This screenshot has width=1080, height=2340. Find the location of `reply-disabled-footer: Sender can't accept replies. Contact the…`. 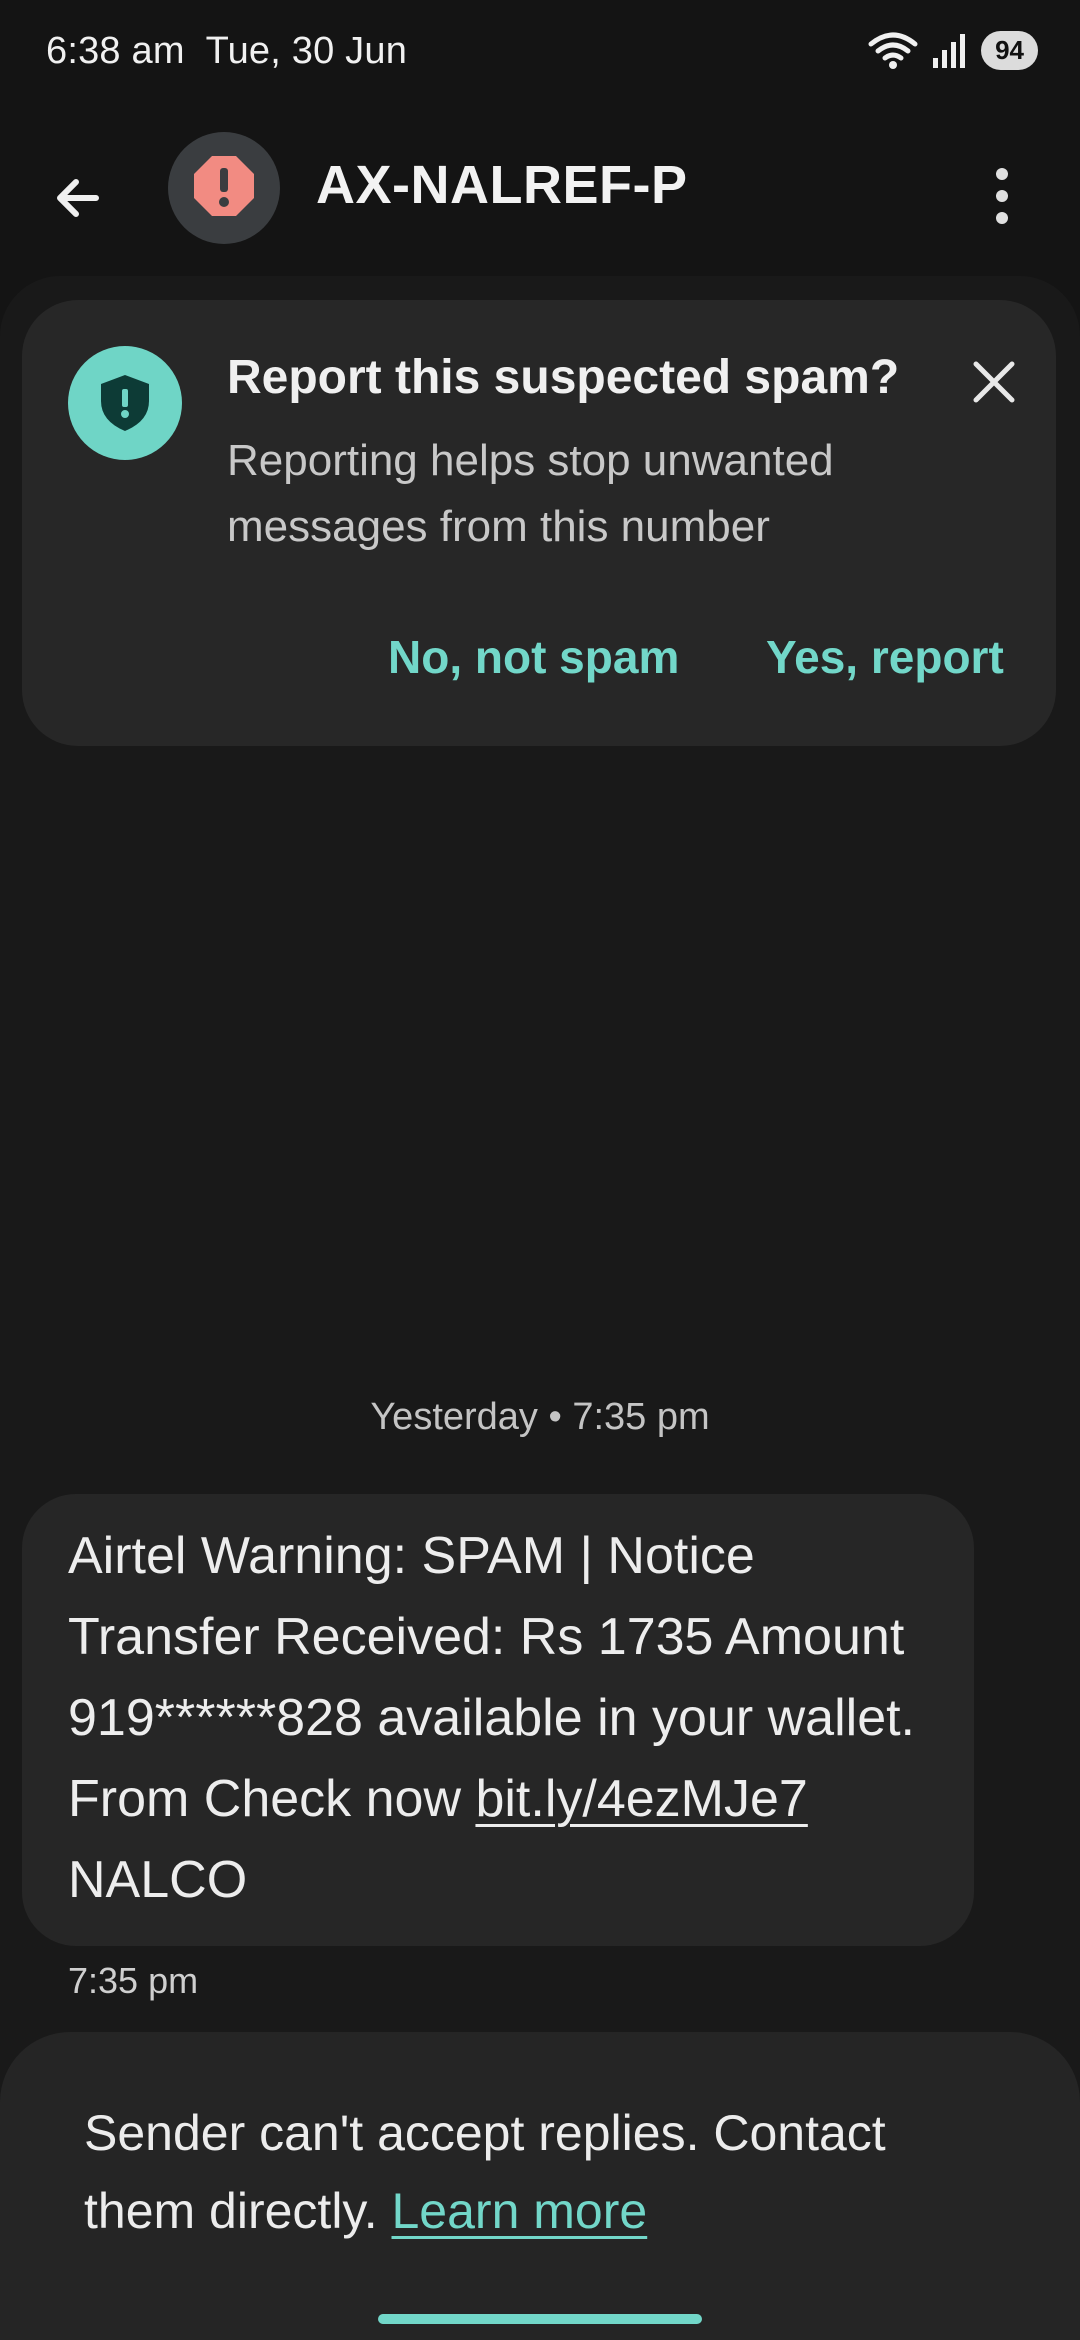

reply-disabled-footer: Sender can't accept replies. Contact the… is located at coordinates (540, 2186).